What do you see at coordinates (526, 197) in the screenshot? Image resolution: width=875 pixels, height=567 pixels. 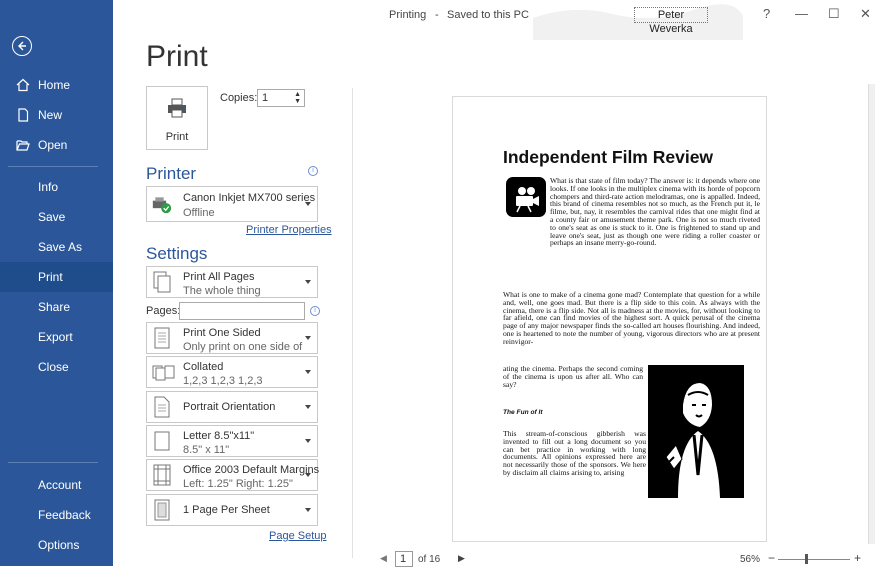 I see `movie-camera-icon` at bounding box center [526, 197].